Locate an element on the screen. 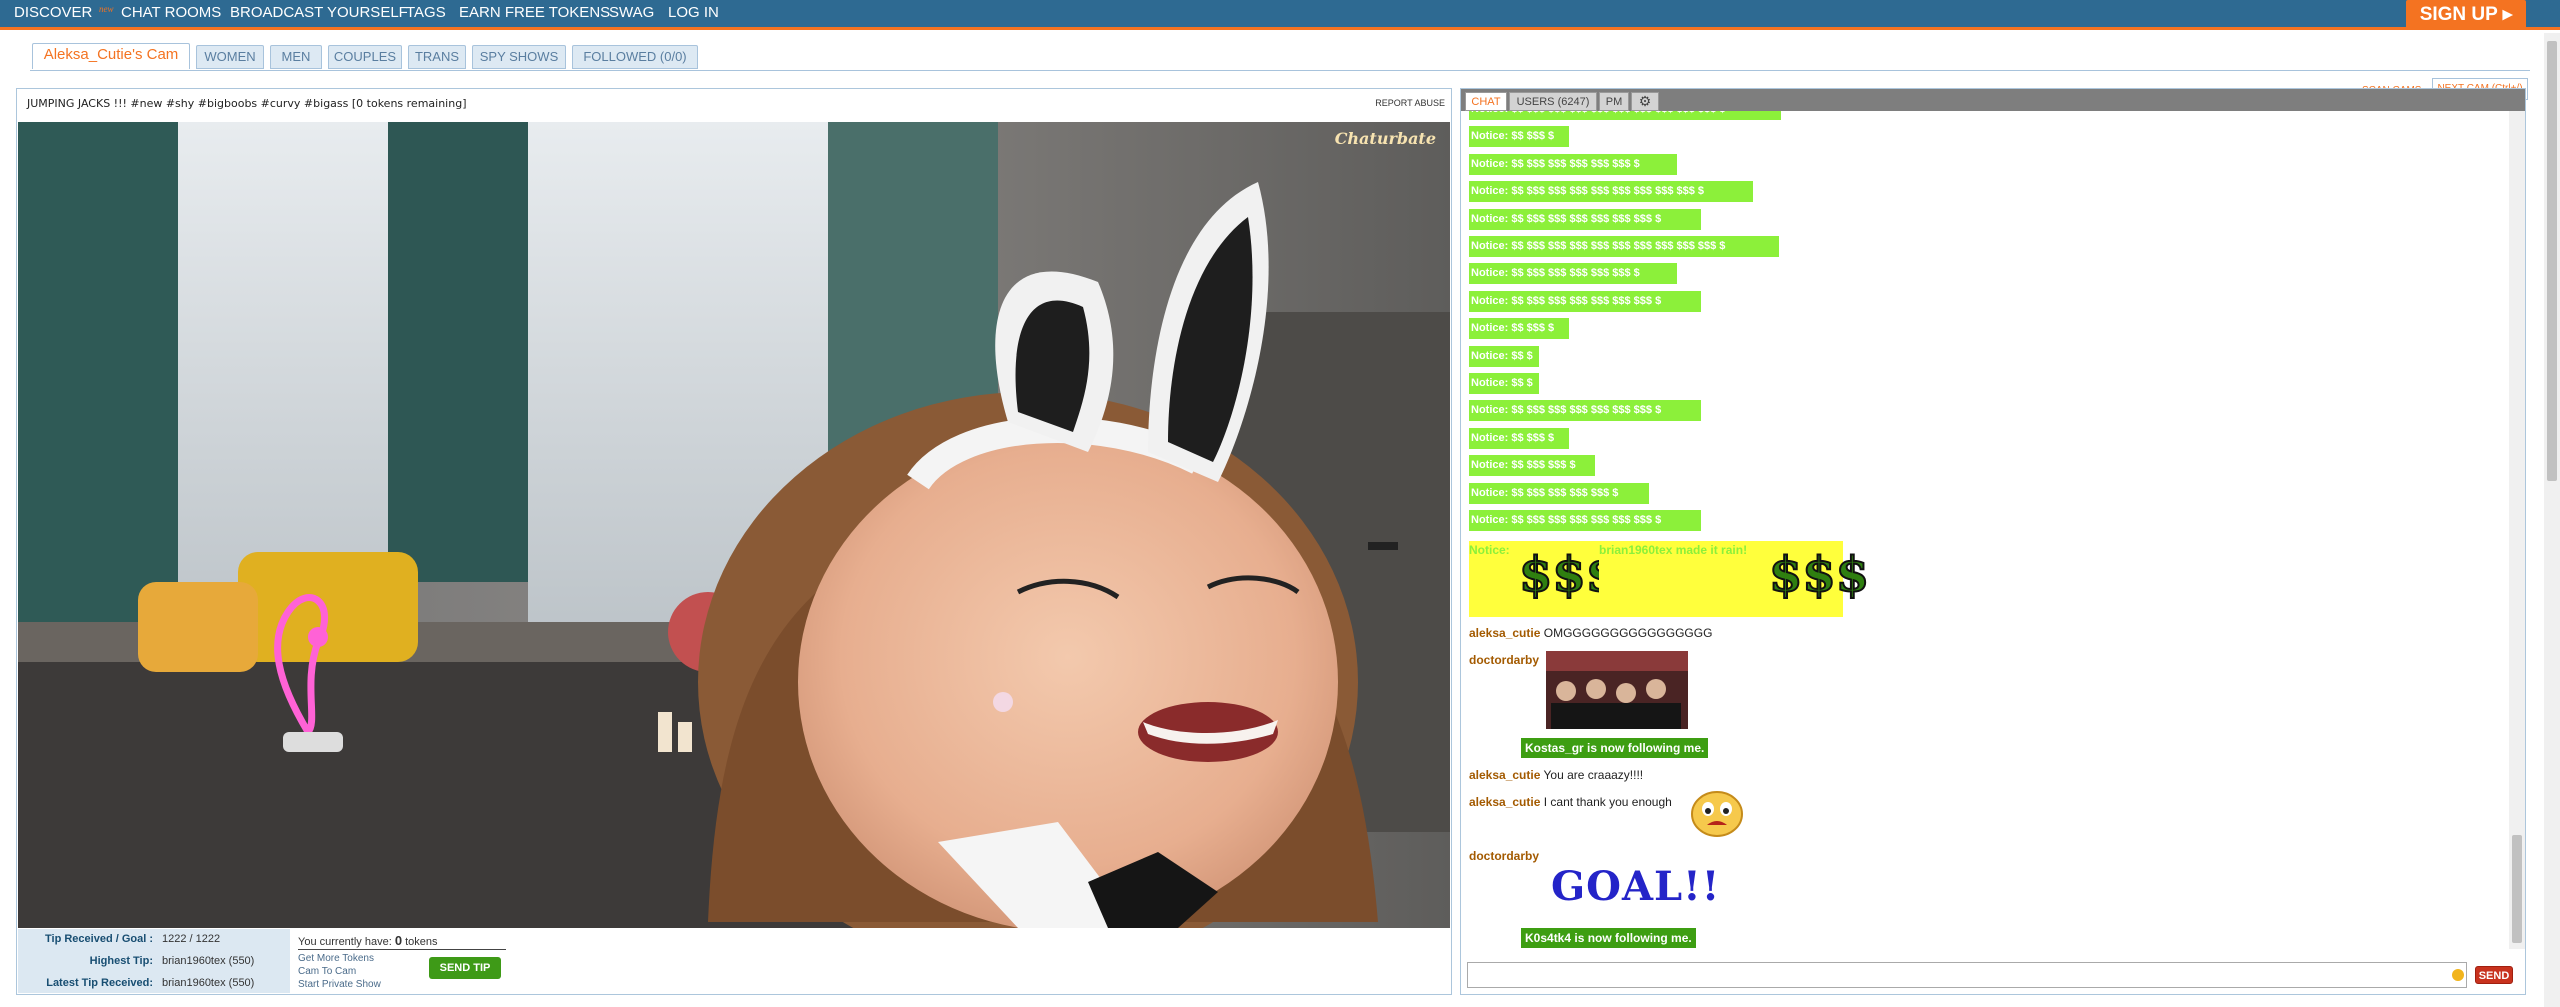 The image size is (2560, 1007). send-tip-button: SEND TIP is located at coordinates (465, 968).